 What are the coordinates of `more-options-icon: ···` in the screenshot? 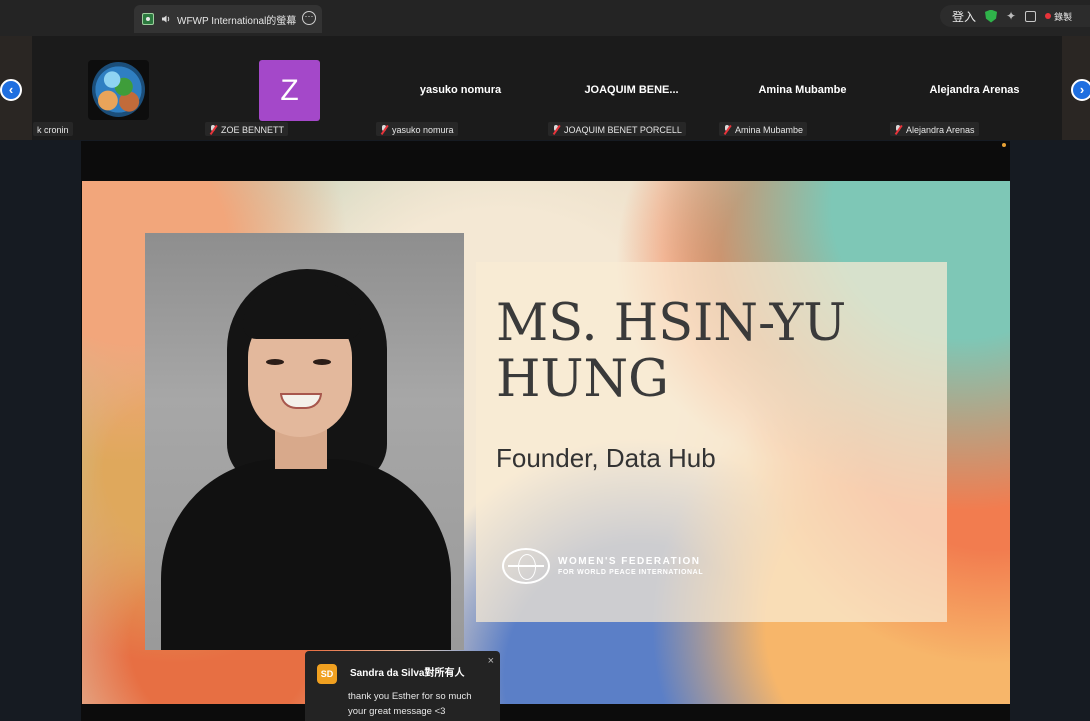 It's located at (309, 18).